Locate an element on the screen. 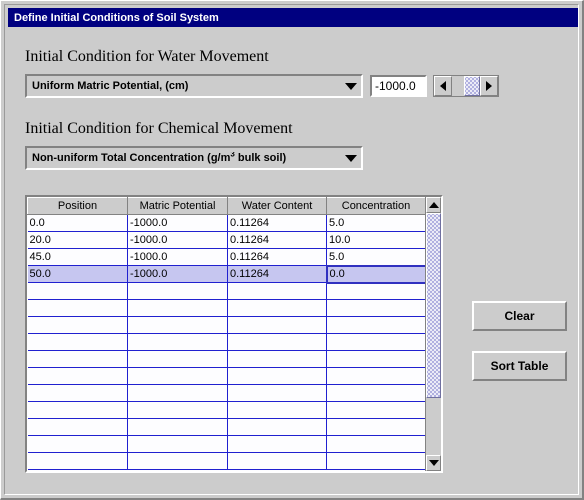 The height and width of the screenshot is (500, 584). triangle-down-icon is located at coordinates (433, 463).